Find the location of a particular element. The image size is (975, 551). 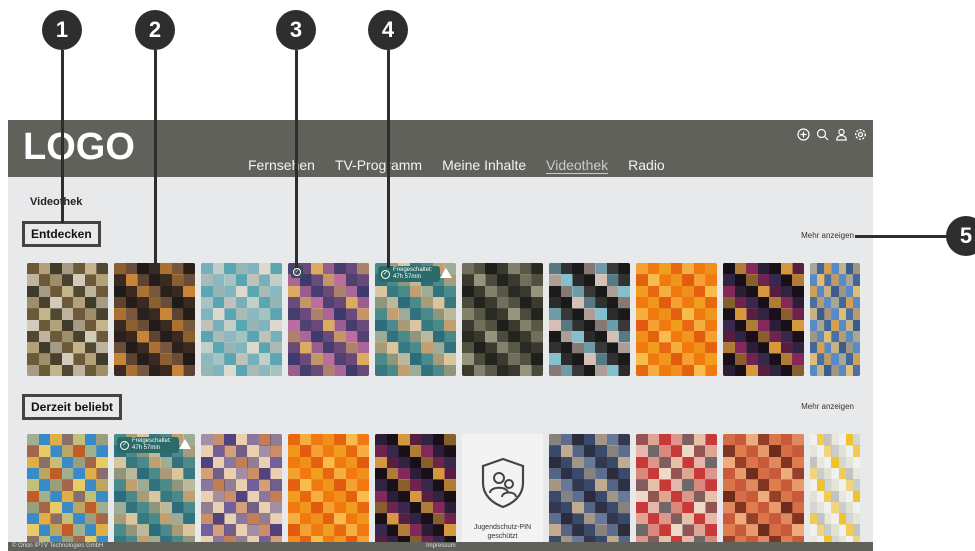

logo: LOGO is located at coordinates (79, 147).